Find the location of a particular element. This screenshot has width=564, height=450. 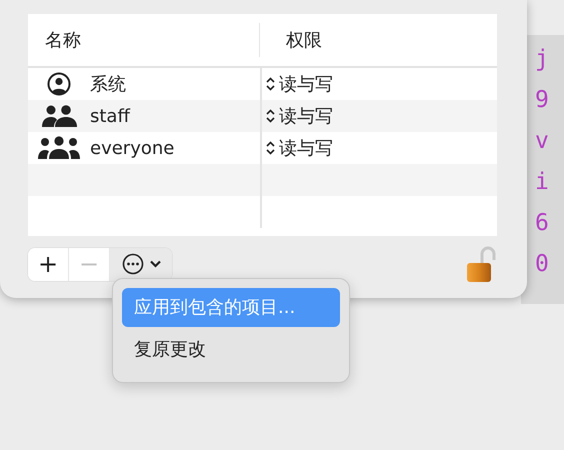

action-menu-button is located at coordinates (141, 264).